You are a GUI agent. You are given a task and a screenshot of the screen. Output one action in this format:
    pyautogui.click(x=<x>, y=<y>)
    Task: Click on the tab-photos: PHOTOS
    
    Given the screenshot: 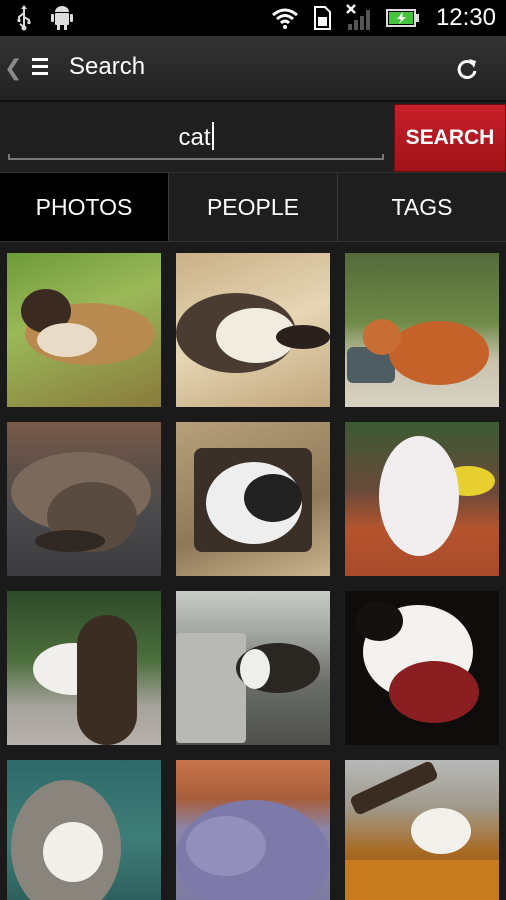 What is the action you would take?
    pyautogui.click(x=84, y=207)
    